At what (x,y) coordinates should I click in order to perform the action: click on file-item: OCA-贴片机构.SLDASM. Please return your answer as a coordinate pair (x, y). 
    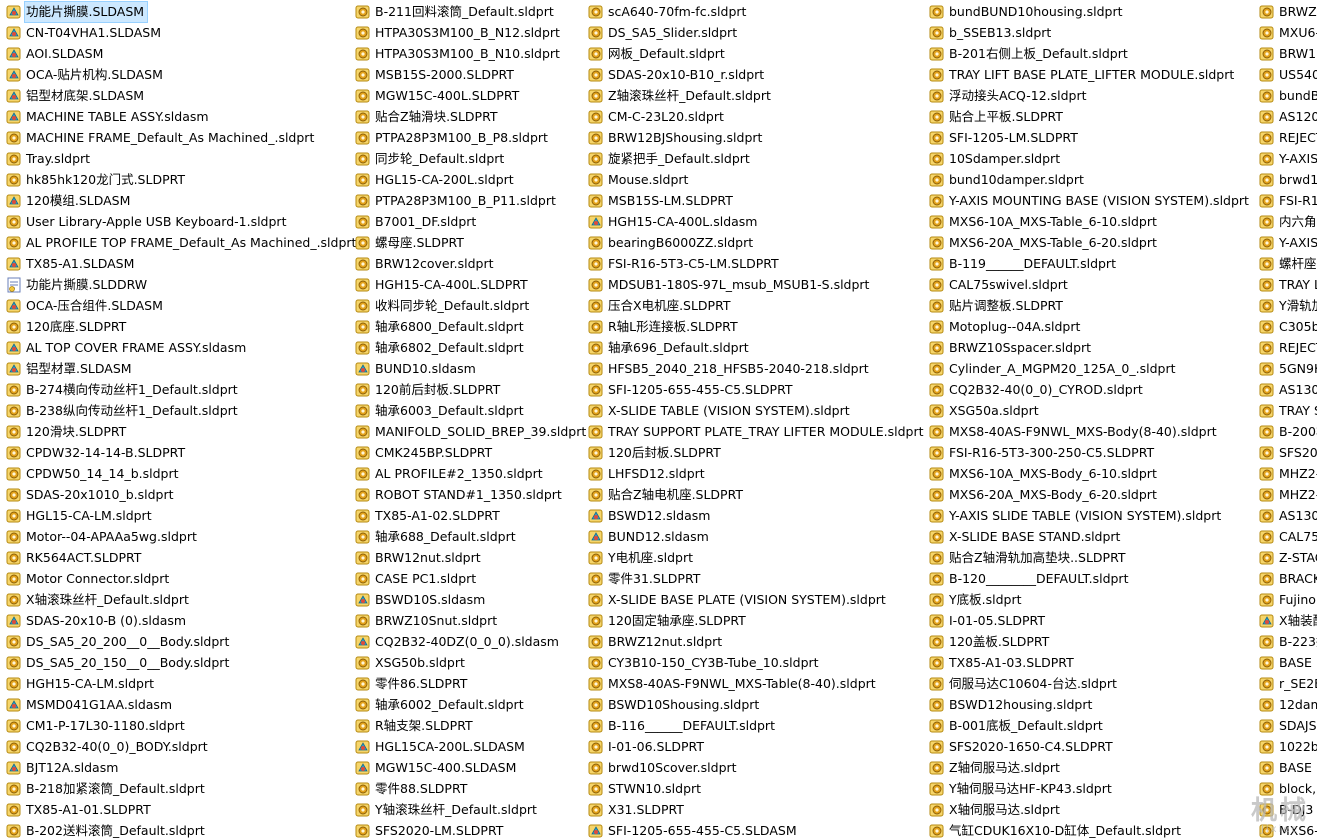
    Looking at the image, I should click on (86, 75).